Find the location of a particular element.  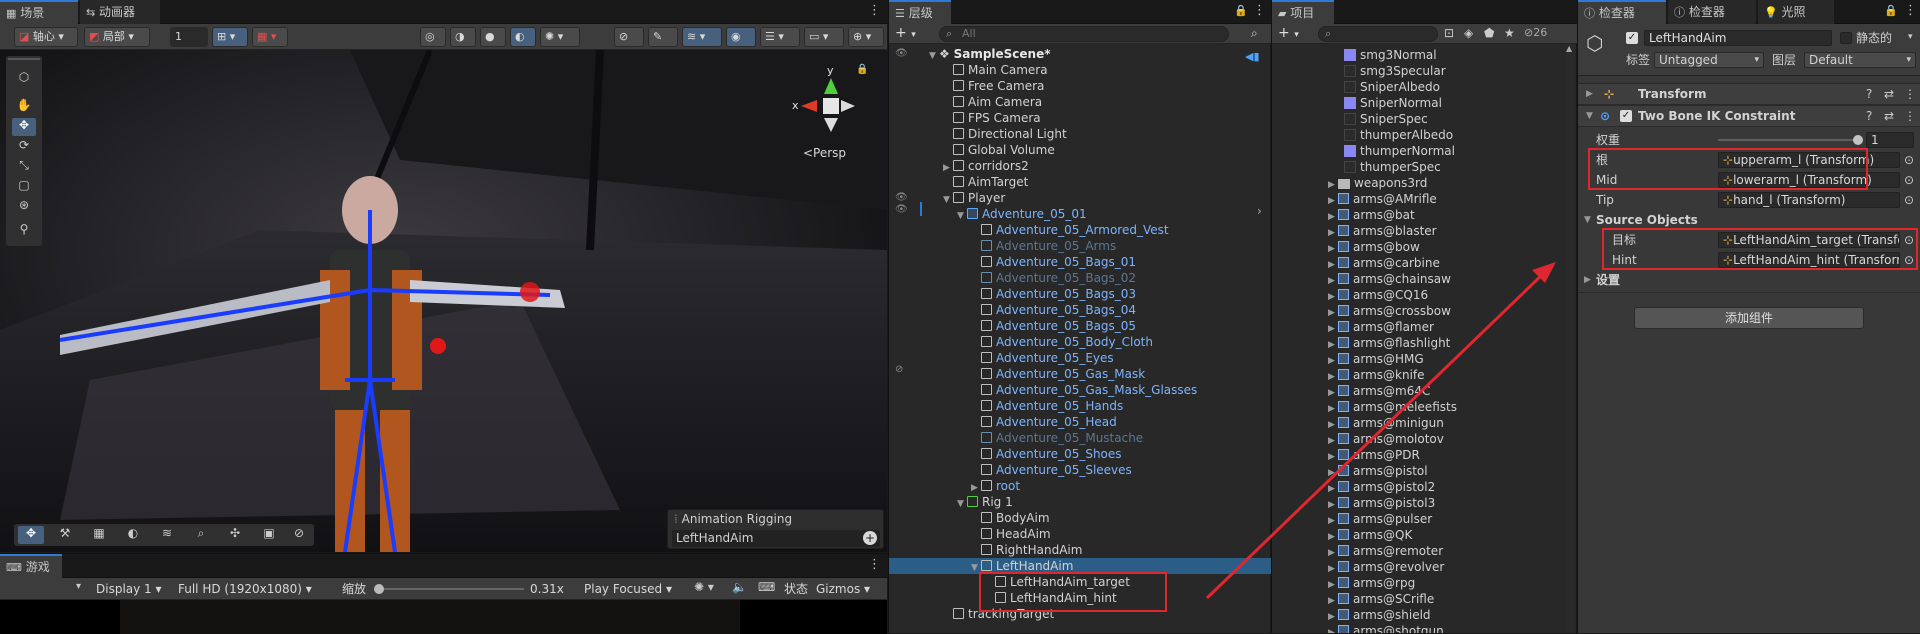

object-name-input: LeftHandAim is located at coordinates (1738, 38).